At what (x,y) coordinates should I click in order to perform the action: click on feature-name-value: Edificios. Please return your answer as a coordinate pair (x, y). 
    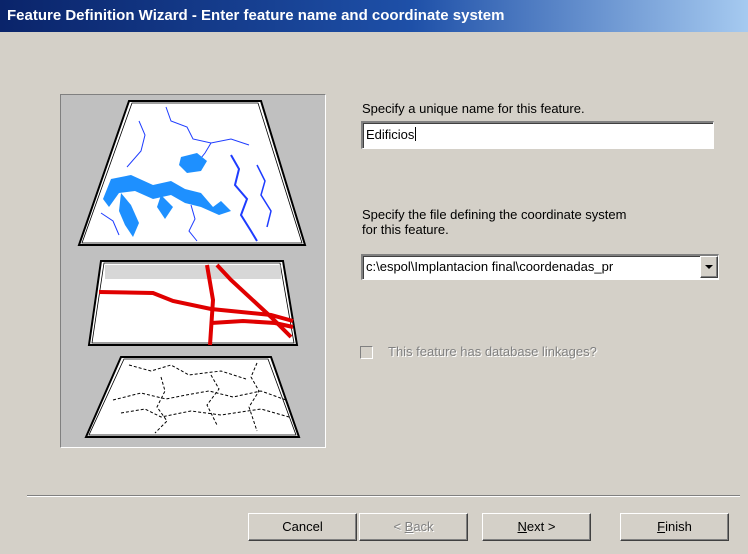
    Looking at the image, I should click on (390, 134).